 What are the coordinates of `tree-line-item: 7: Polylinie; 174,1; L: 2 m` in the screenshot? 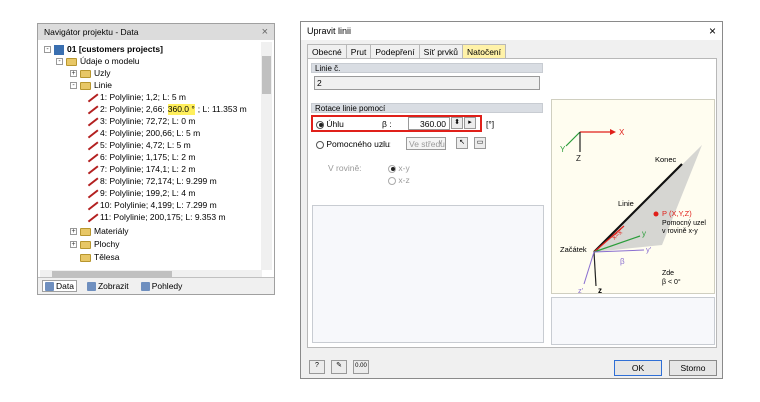 It's located at (140, 169).